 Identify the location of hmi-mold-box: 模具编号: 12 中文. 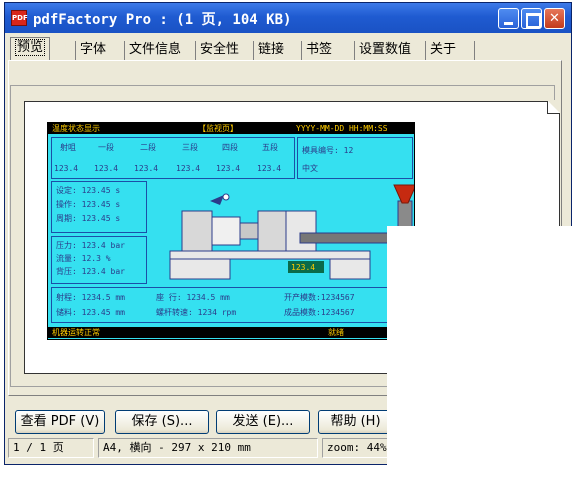
(355, 158).